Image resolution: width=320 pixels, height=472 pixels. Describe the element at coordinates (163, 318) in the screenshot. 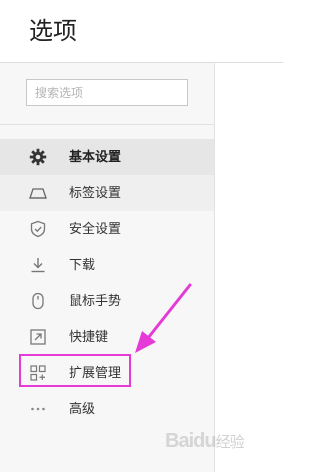

I see `annotation-arrow` at that location.